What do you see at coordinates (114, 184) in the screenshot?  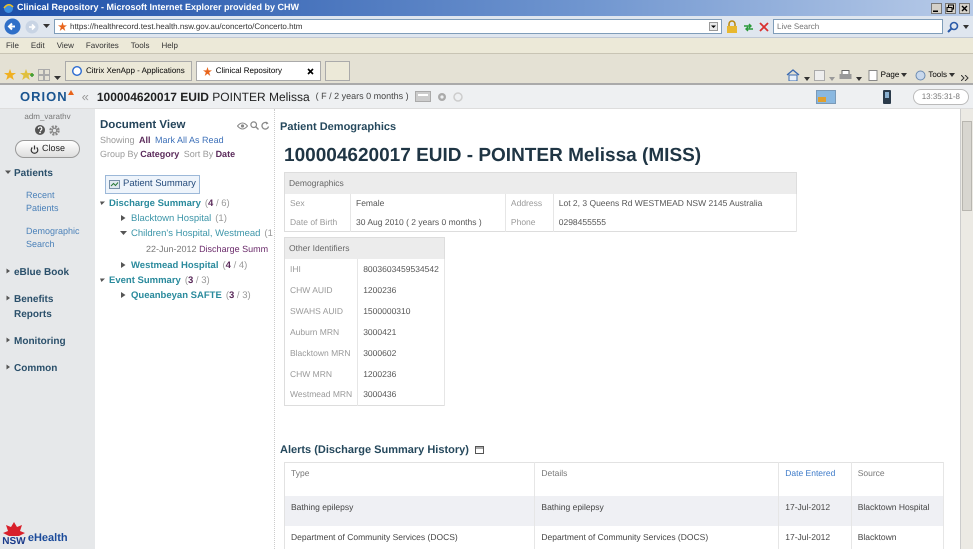 I see `summary-icon` at bounding box center [114, 184].